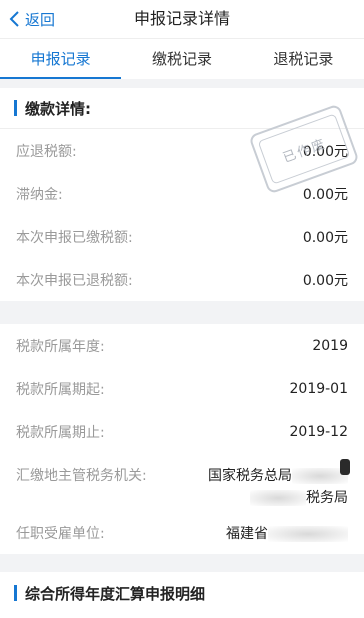 The image size is (364, 618). What do you see at coordinates (345, 467) in the screenshot?
I see `redacted-mark` at bounding box center [345, 467].